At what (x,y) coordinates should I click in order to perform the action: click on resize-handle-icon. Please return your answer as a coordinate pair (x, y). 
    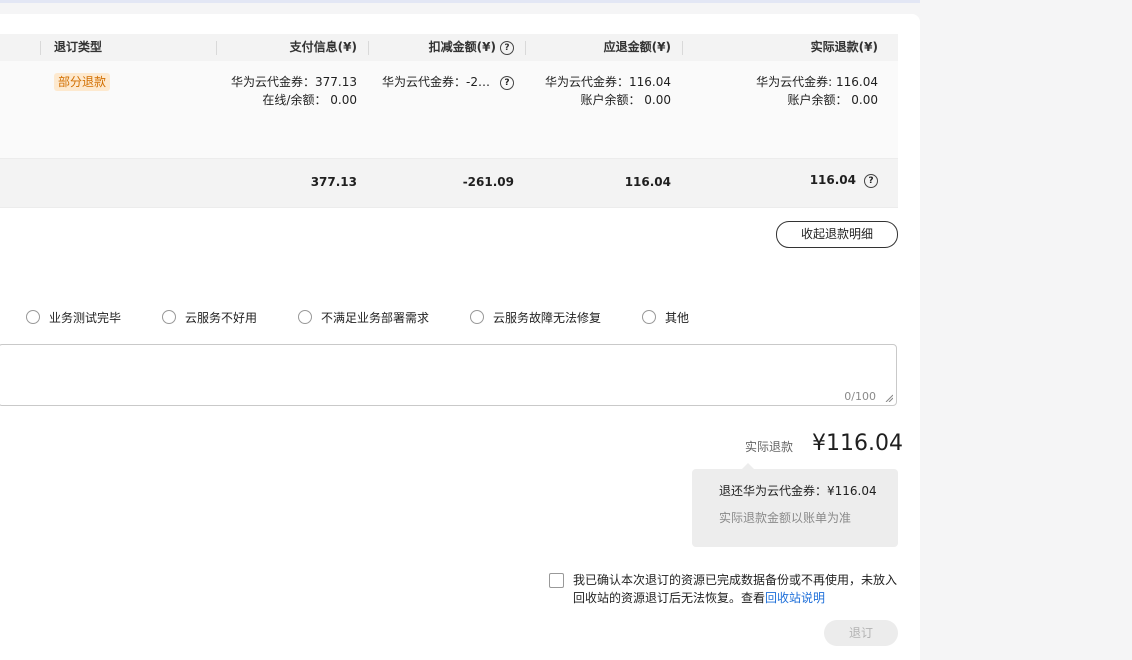
    Looking at the image, I should click on (889, 398).